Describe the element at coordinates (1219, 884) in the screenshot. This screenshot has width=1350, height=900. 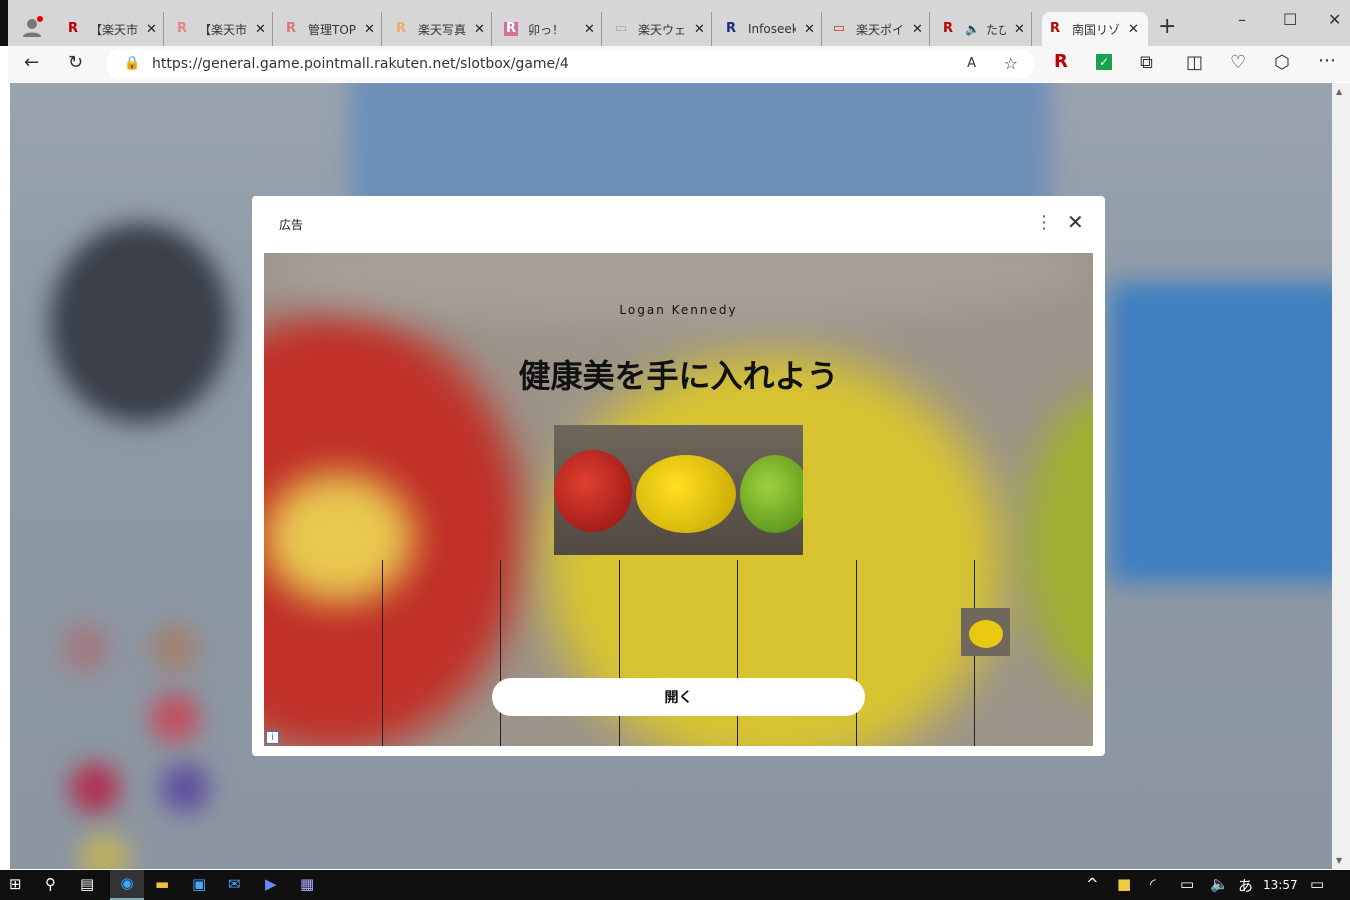
I see `volume-icon: 🔈` at that location.